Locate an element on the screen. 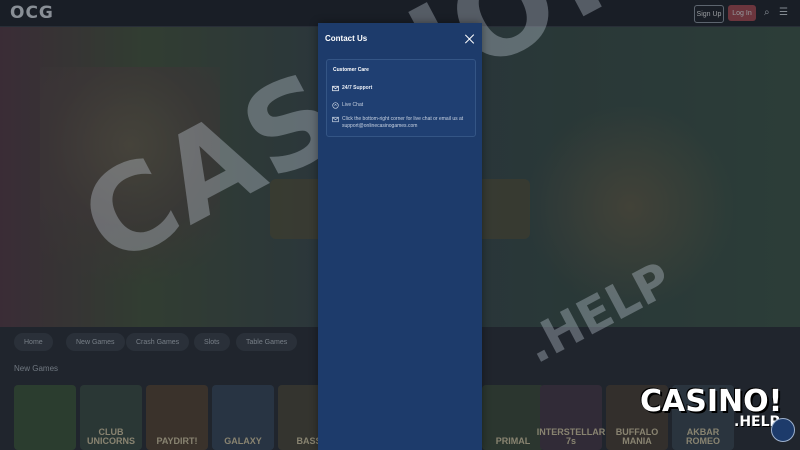  live-chat-launcher-icon is located at coordinates (783, 430).